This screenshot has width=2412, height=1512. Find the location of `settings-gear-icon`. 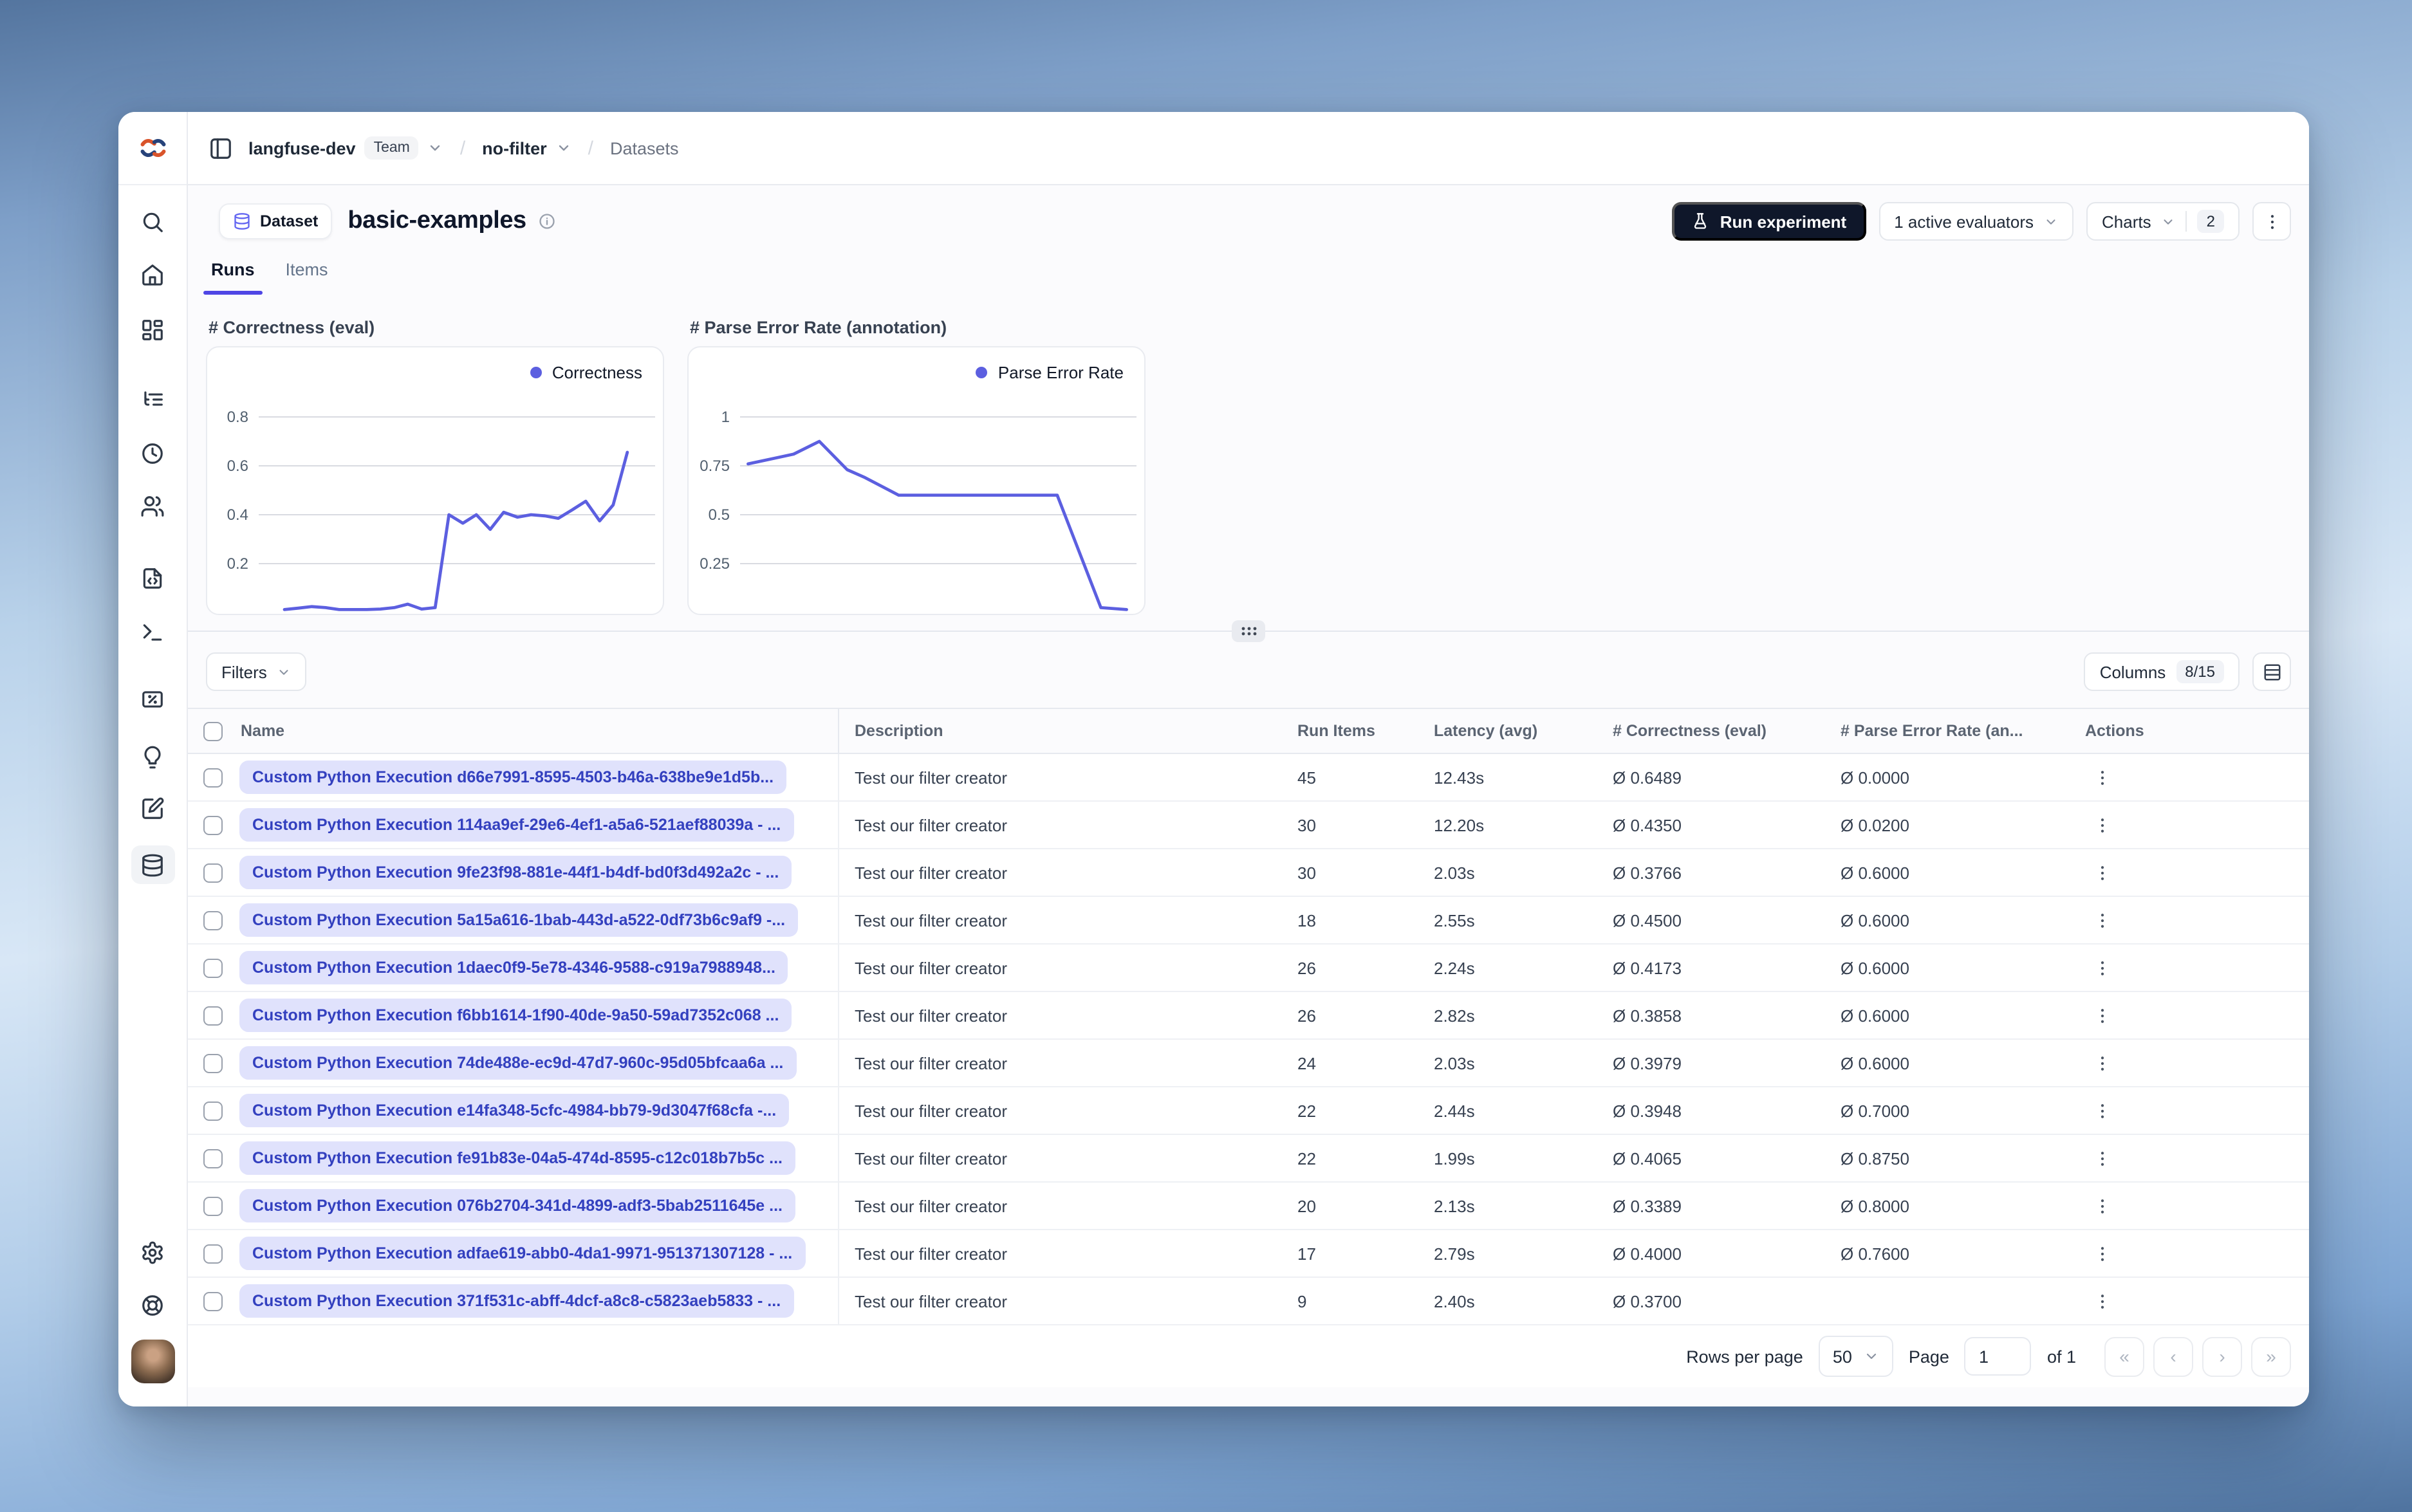

settings-gear-icon is located at coordinates (152, 1252).